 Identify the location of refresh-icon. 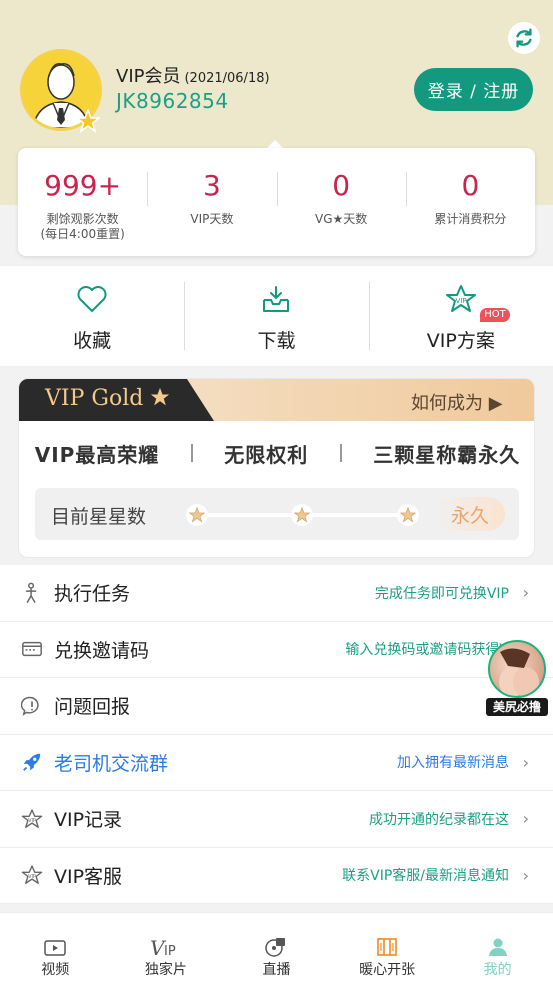
(524, 38).